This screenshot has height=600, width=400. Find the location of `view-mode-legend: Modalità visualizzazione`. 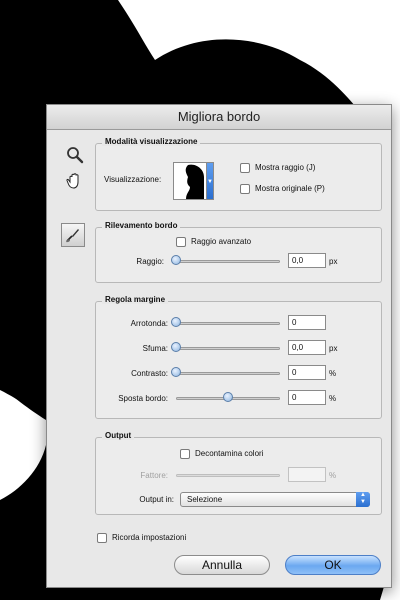

view-mode-legend: Modalità visualizzazione is located at coordinates (151, 141).